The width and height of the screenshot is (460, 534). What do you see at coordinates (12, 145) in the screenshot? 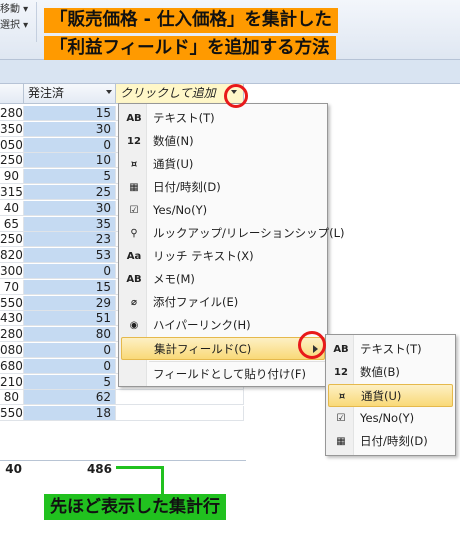
I see `cell-price: 050` at bounding box center [12, 145].